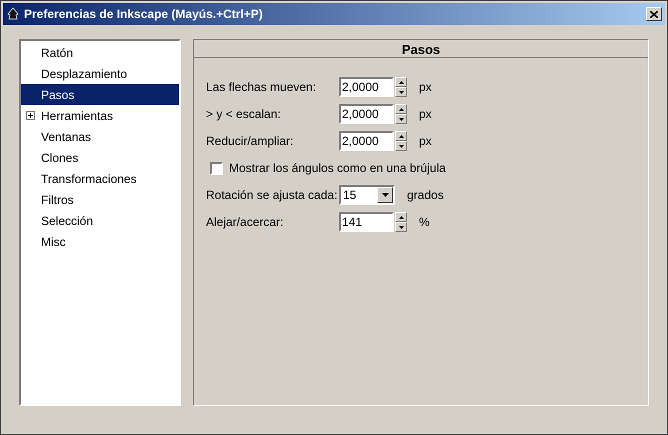 Image resolution: width=668 pixels, height=435 pixels. I want to click on field-label: Las flechas mueven:, so click(262, 87).